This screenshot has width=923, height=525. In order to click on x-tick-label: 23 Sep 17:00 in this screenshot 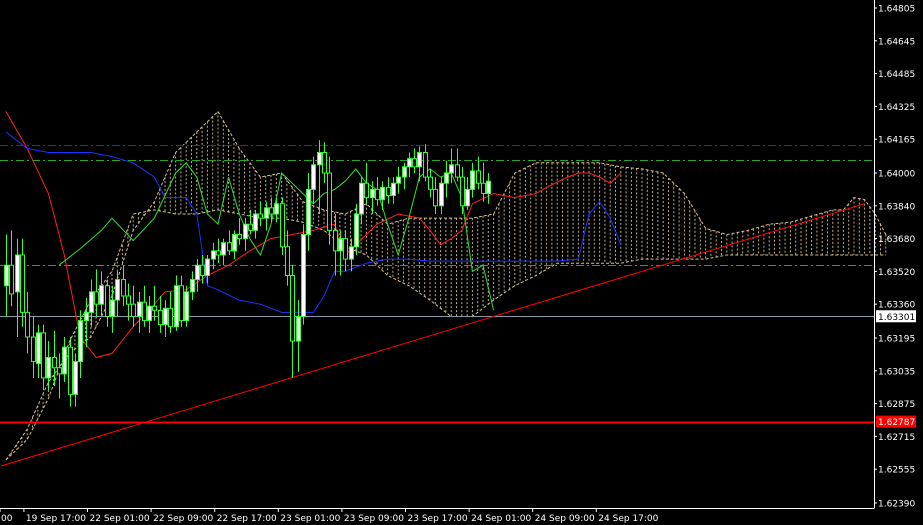, I will do `click(438, 519)`.